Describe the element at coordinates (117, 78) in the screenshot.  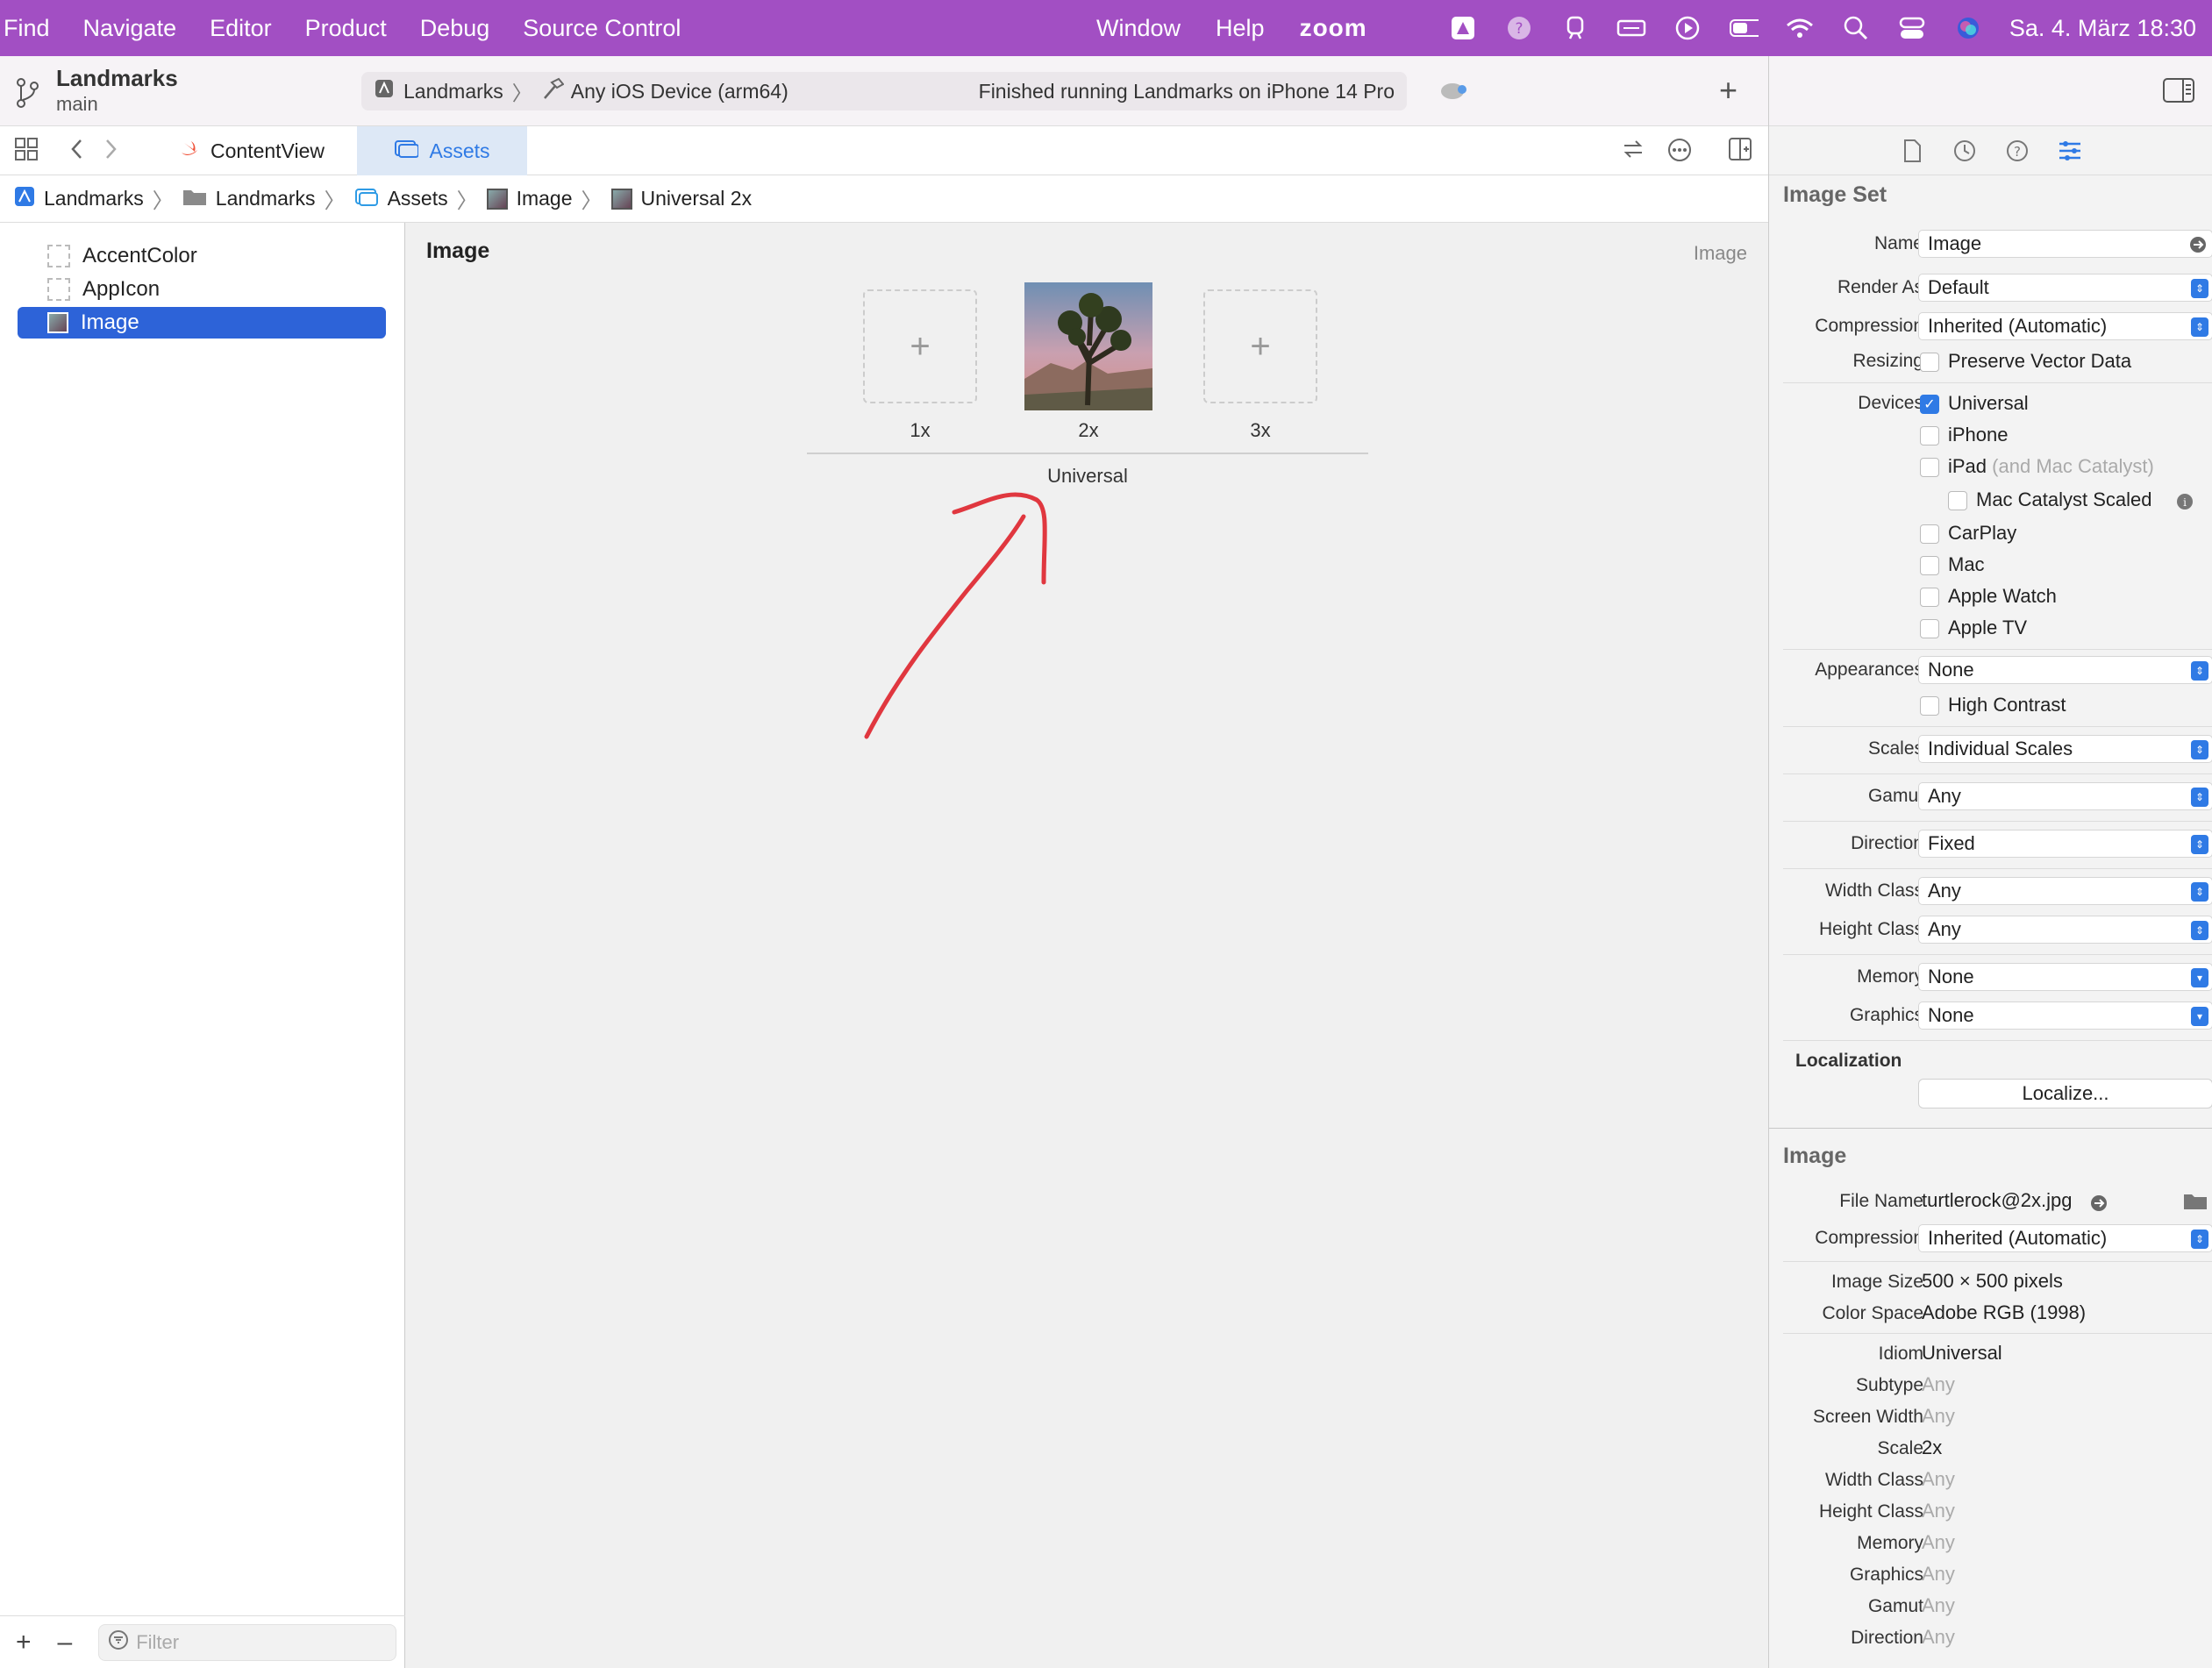
I see `project-title: Landmarks` at that location.